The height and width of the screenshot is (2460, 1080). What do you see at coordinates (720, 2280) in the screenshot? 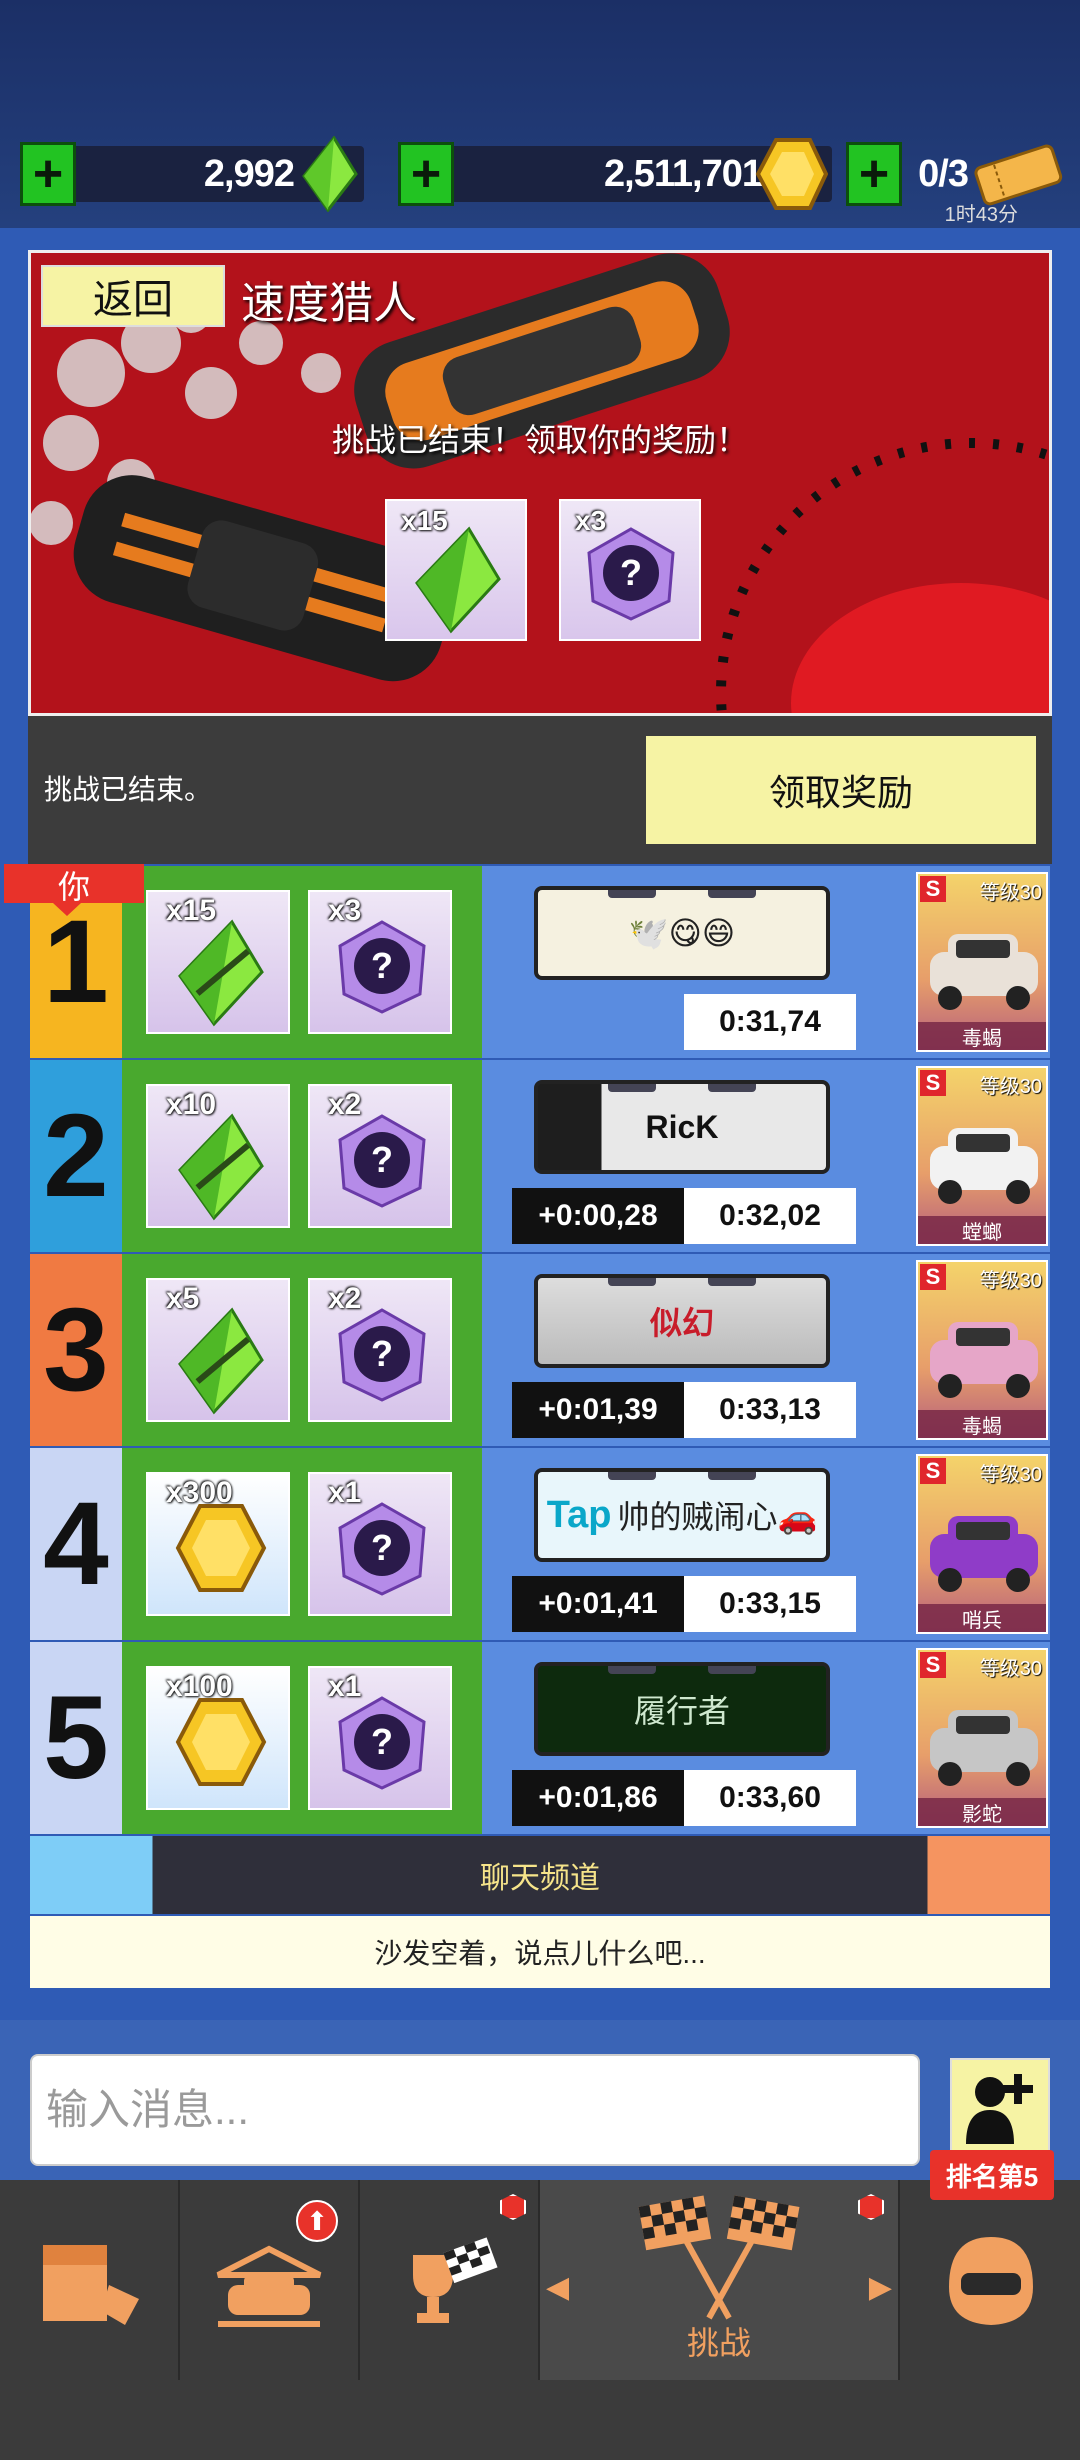
I see `nav-challenge: ◀ 挑战 ▶` at bounding box center [720, 2280].